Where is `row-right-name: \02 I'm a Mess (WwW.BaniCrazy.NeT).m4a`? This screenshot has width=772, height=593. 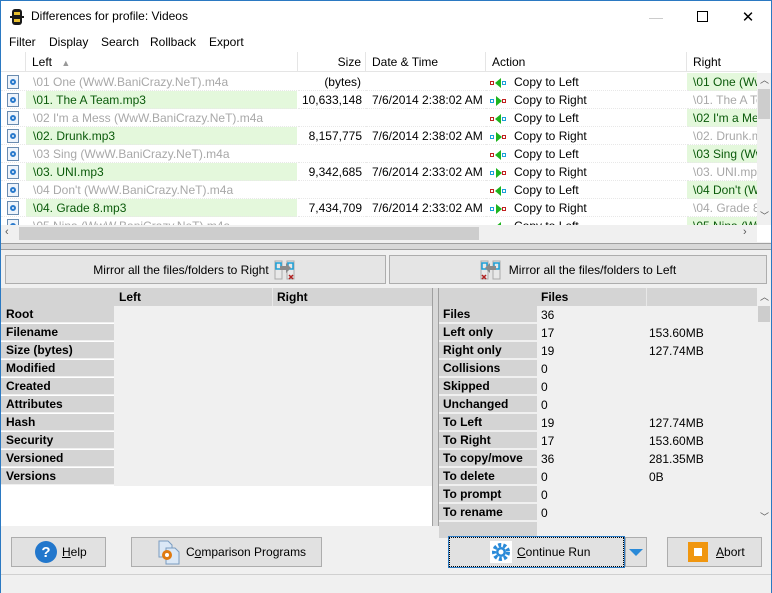
row-right-name: \02 I'm a Mess (WwW.BaniCrazy.NeT).m4a is located at coordinates (722, 118).